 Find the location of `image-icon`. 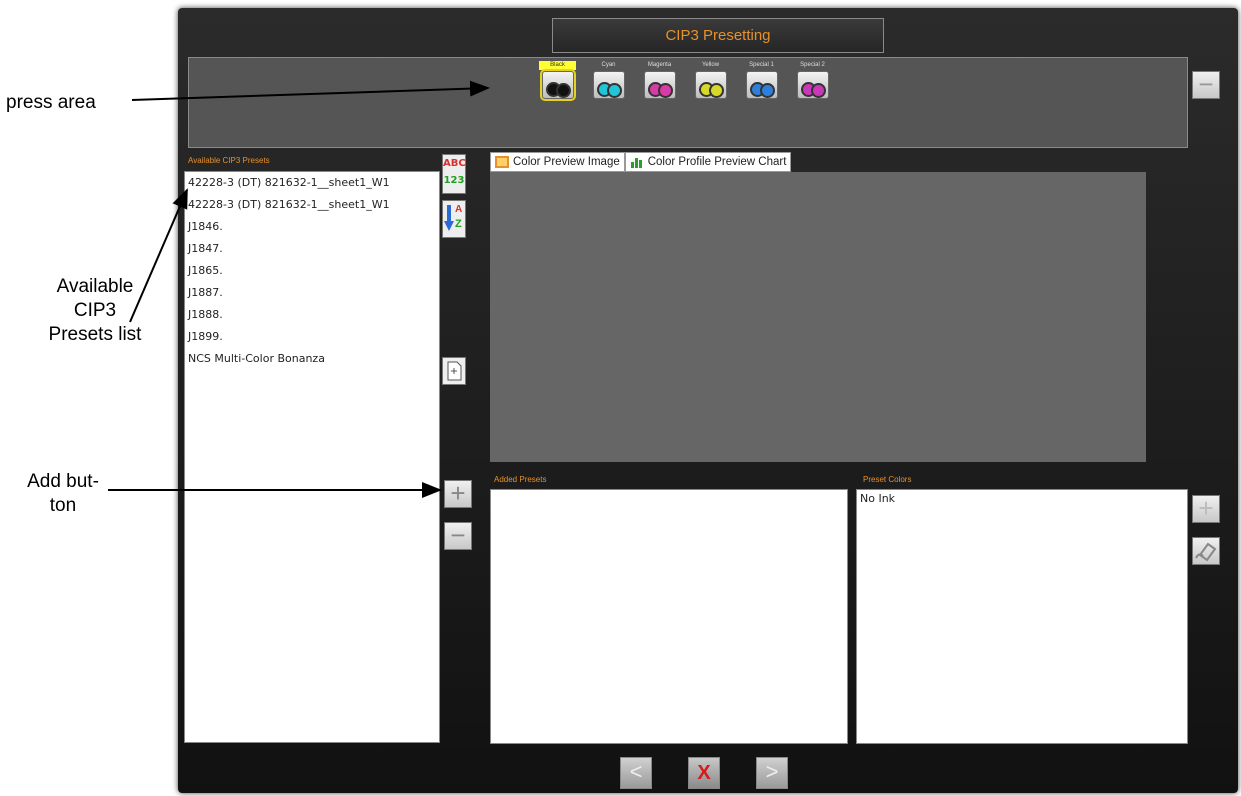

image-icon is located at coordinates (502, 162).